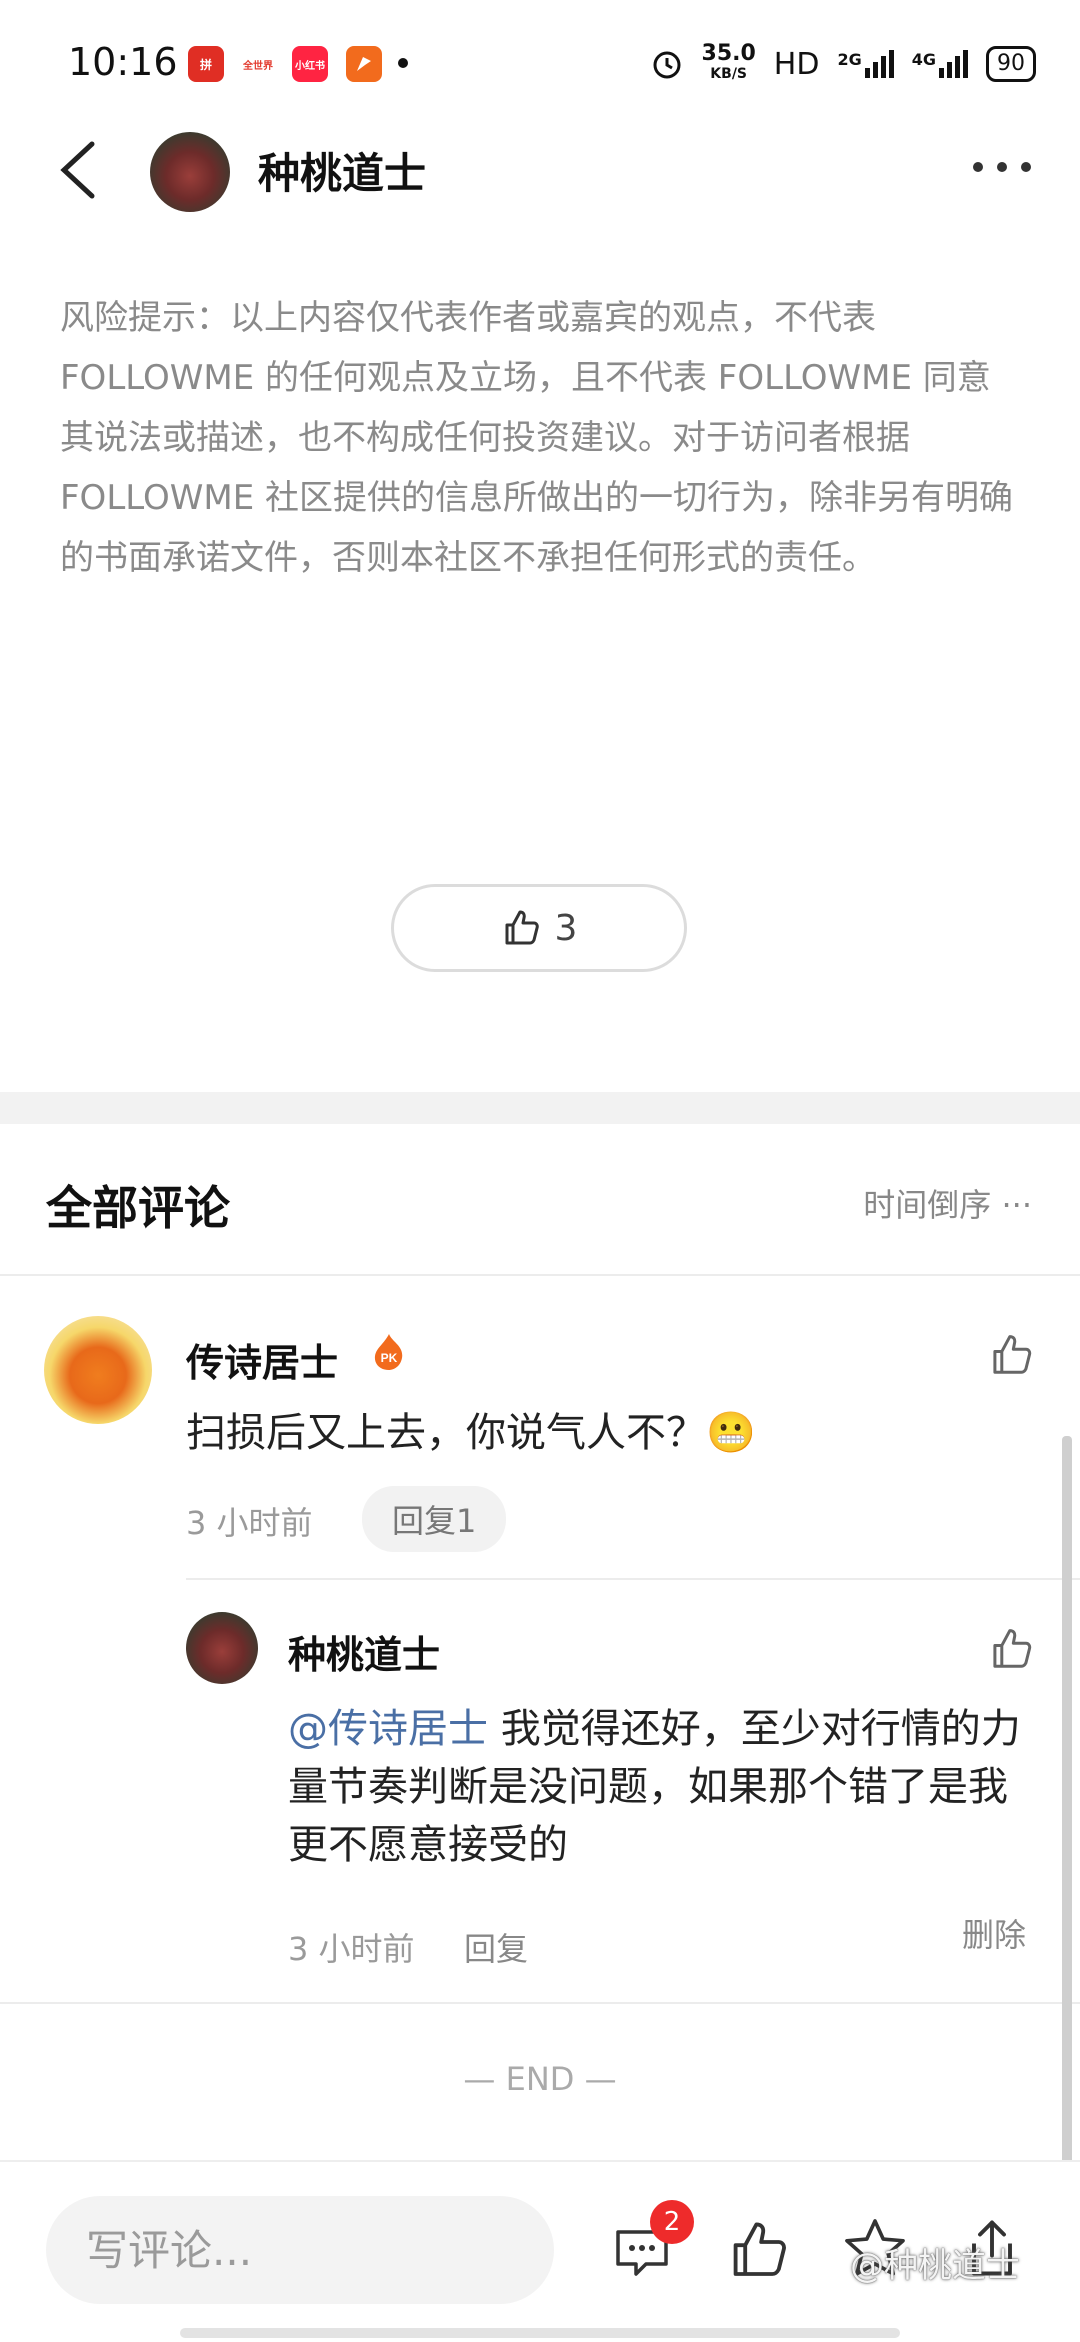  I want to click on like-count: 3, so click(566, 928).